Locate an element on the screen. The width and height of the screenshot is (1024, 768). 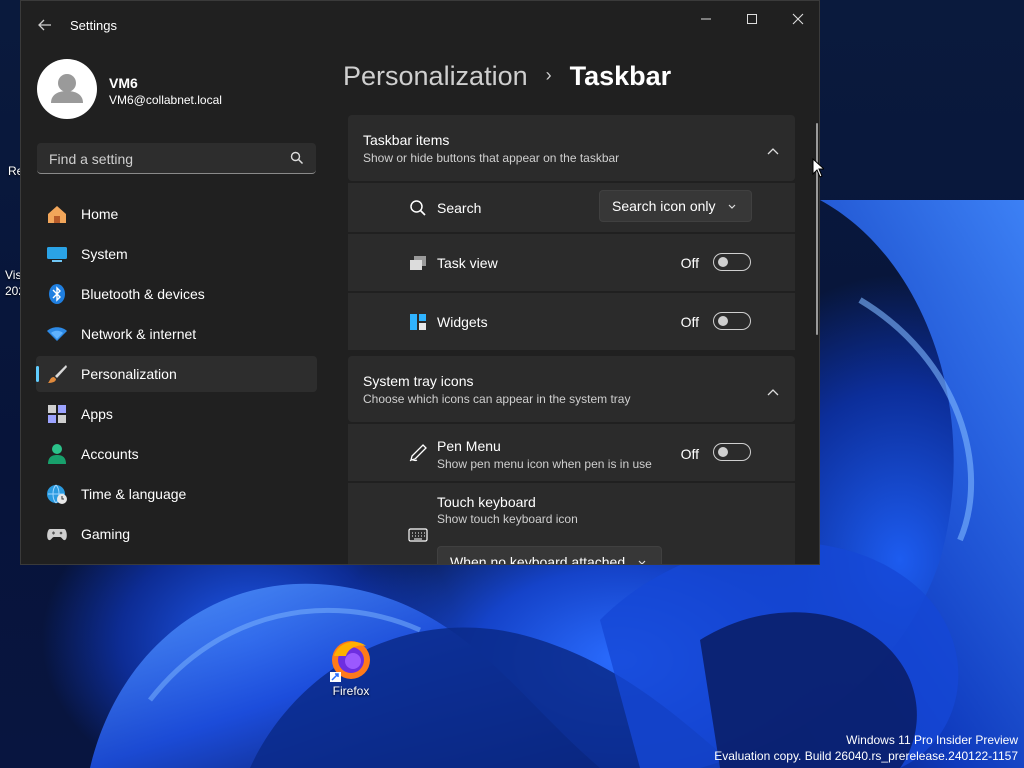
sidebar-item-personalization: Personalization is located at coordinates (176, 374).